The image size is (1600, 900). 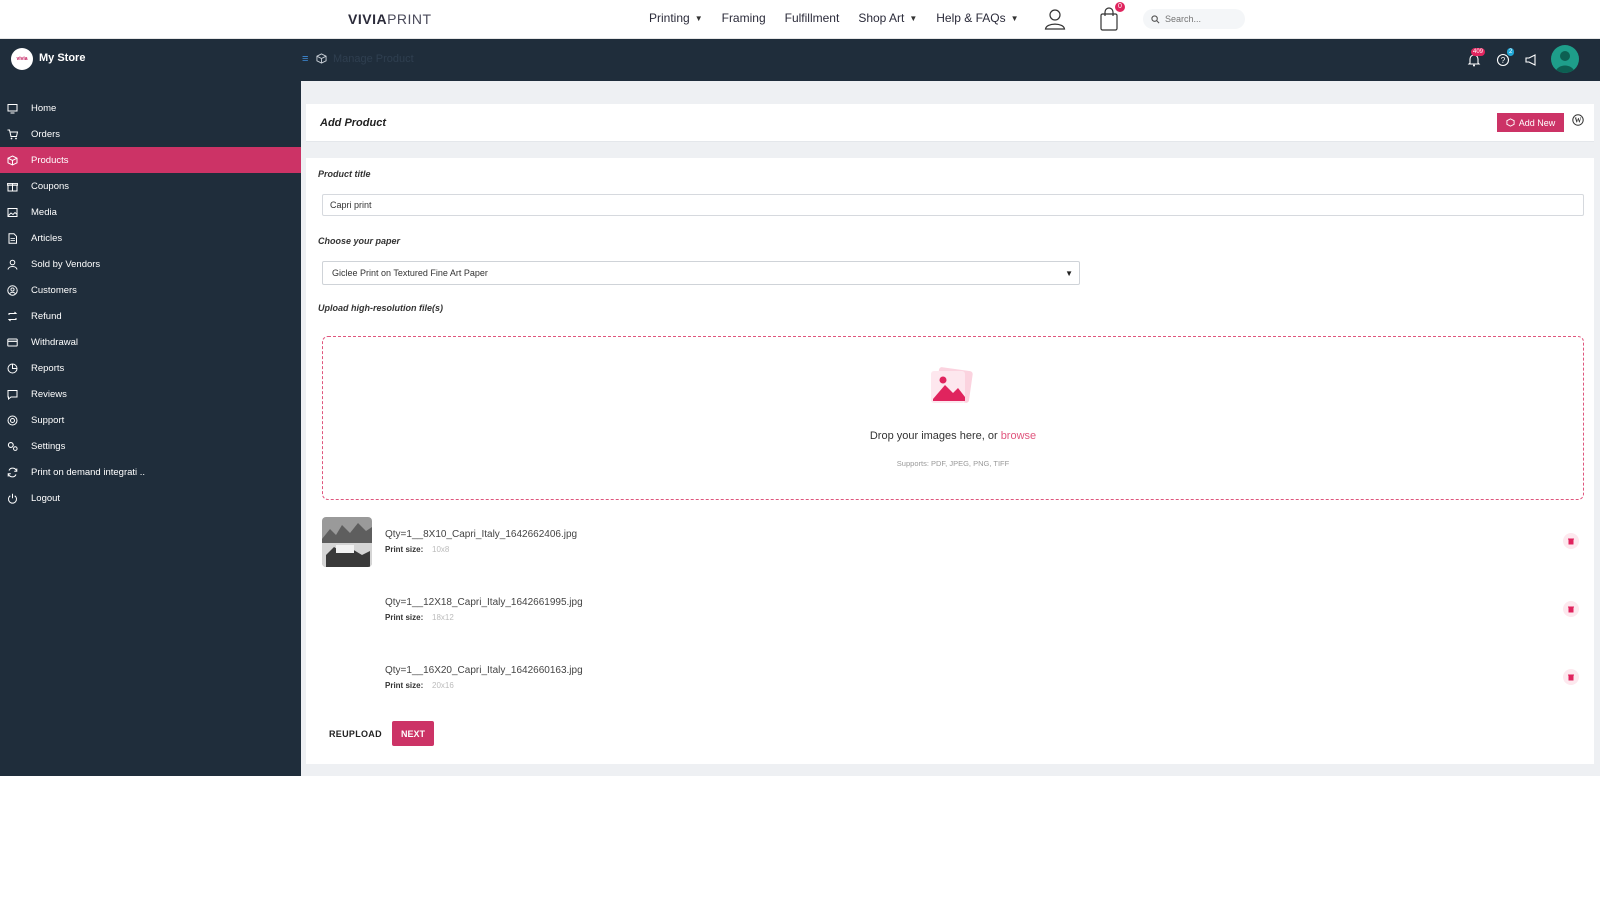 What do you see at coordinates (413, 733) in the screenshot?
I see `next-button: NEXT` at bounding box center [413, 733].